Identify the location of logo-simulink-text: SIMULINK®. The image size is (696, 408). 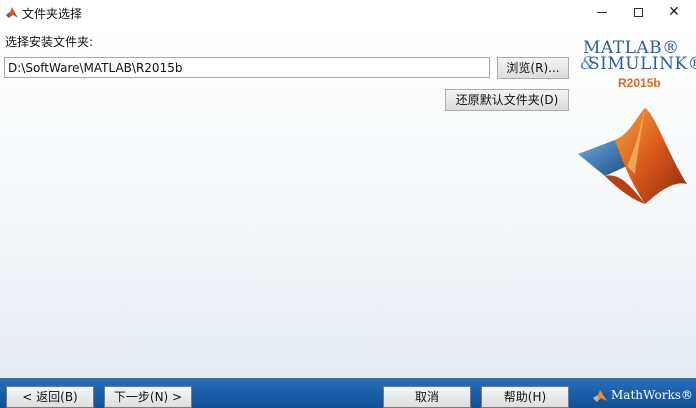
(642, 64).